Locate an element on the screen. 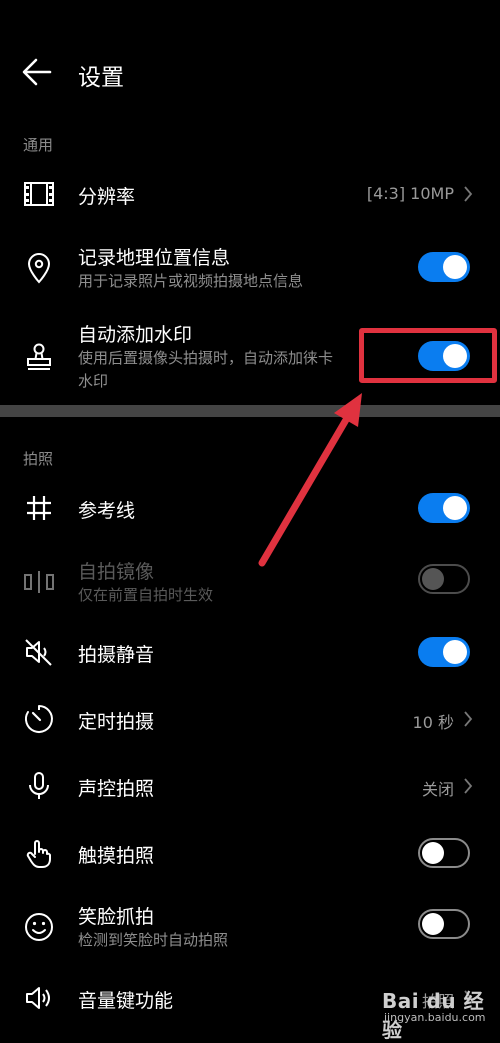 The image size is (500, 1043). stamp-icon is located at coordinates (39, 357).